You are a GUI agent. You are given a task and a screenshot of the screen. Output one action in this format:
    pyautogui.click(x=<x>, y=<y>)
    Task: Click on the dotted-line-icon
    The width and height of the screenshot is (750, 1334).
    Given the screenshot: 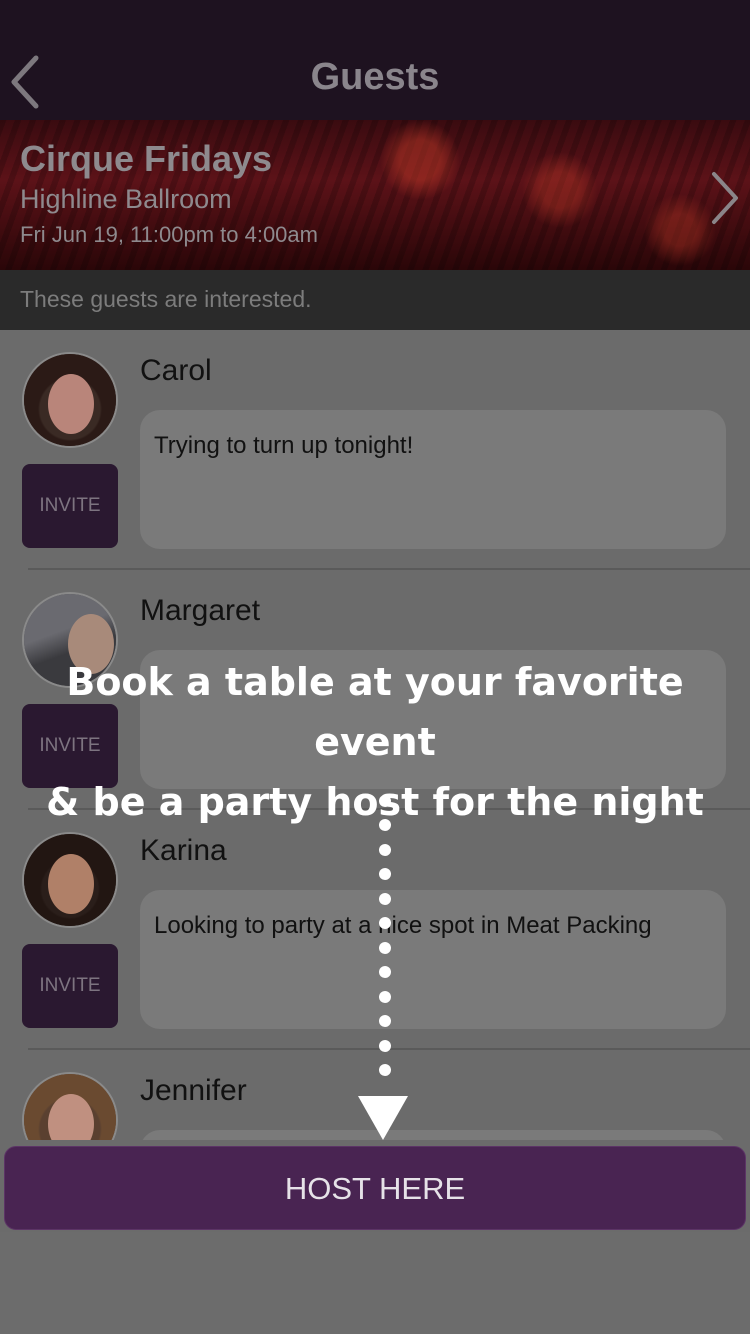 What is the action you would take?
    pyautogui.click(x=385, y=935)
    